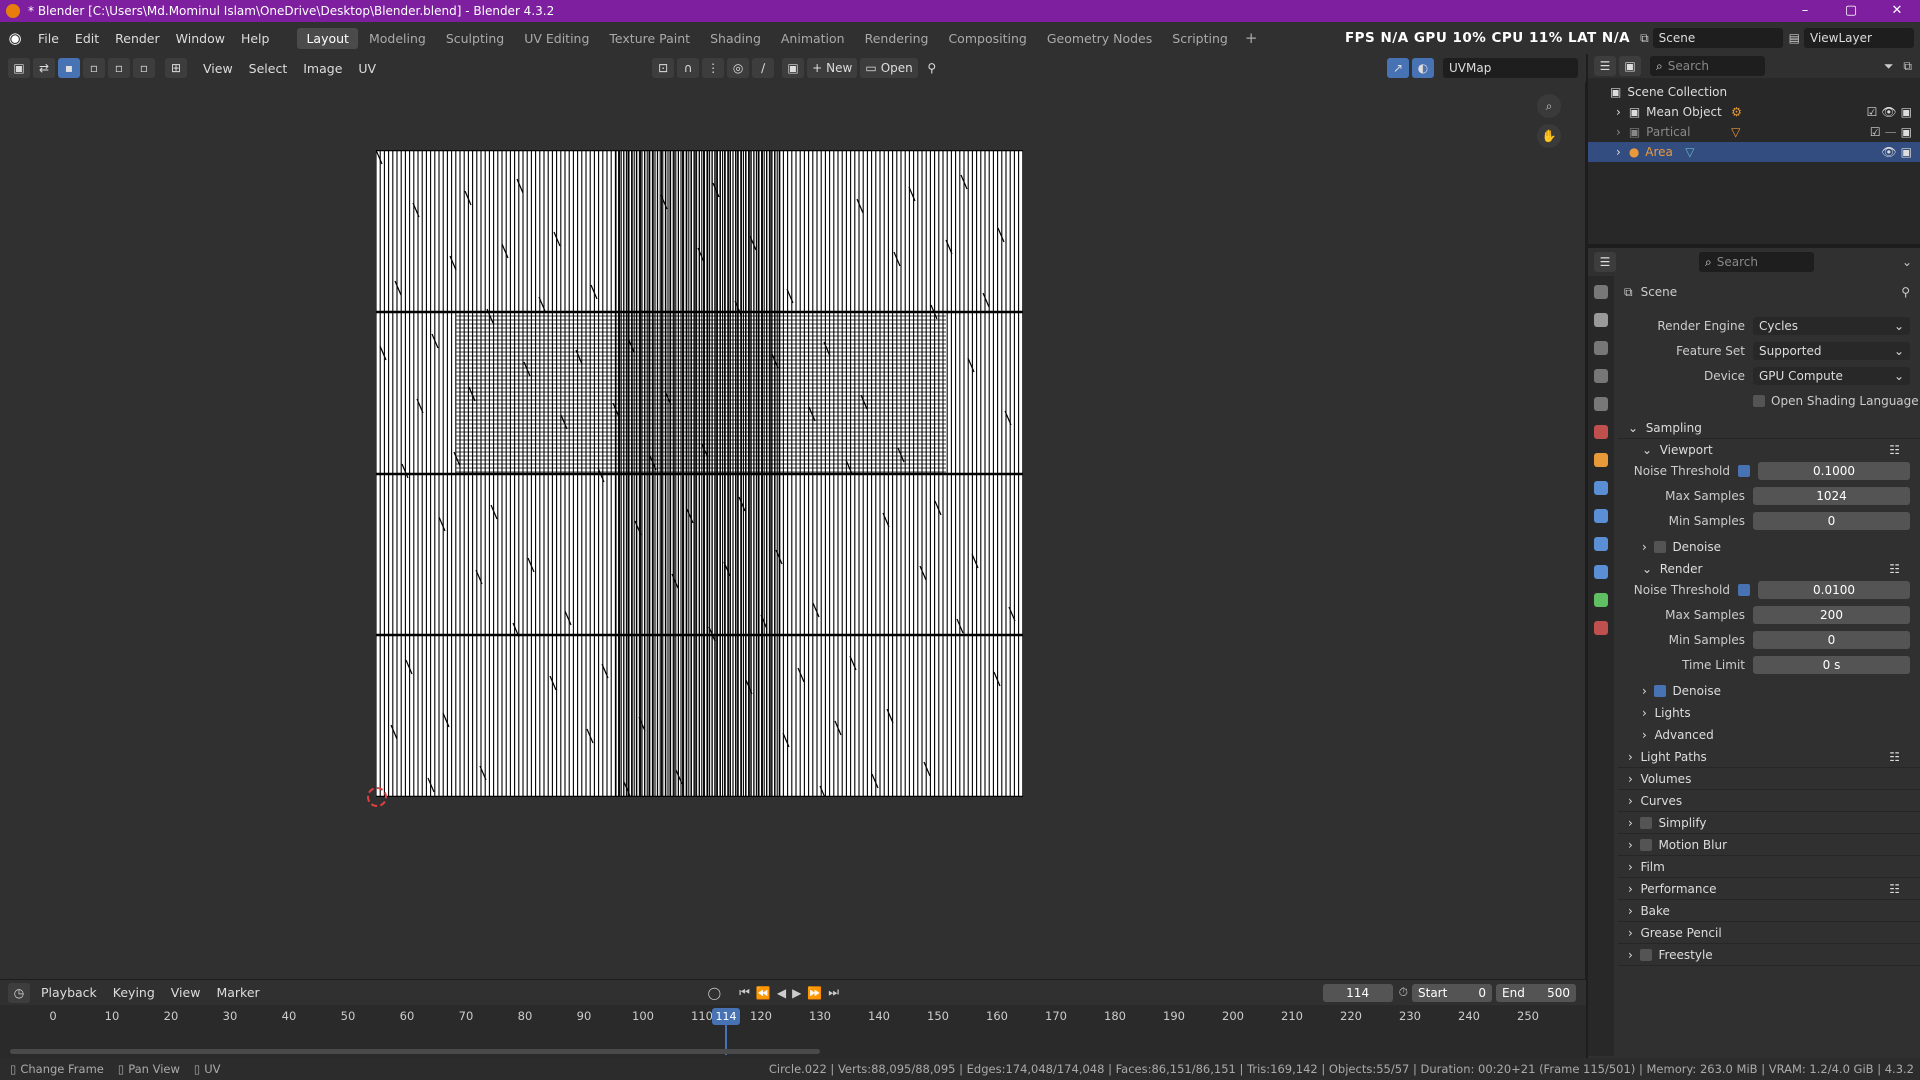  Describe the element at coordinates (1601, 376) in the screenshot. I see `view-layer-tab-icon` at that location.